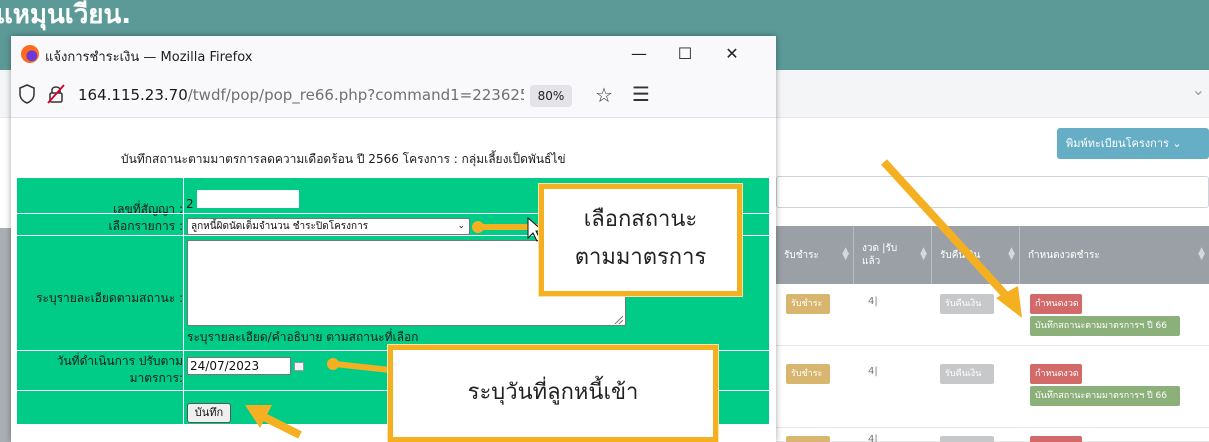 The width and height of the screenshot is (1209, 442). Describe the element at coordinates (553, 393) in the screenshot. I see `callout-enter-date: ระบุวันที่ลูกหนี้เข้า` at that location.